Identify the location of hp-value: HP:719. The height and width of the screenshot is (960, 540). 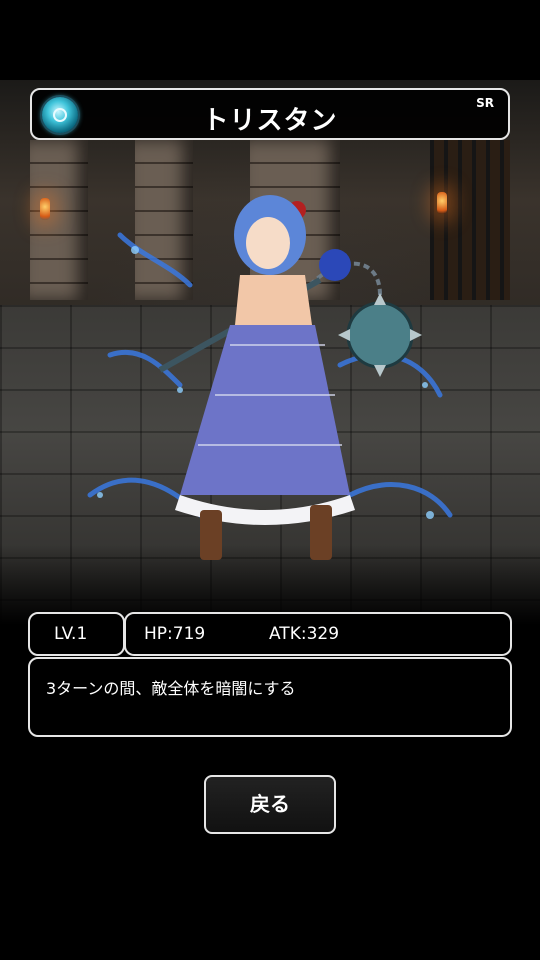
(175, 634).